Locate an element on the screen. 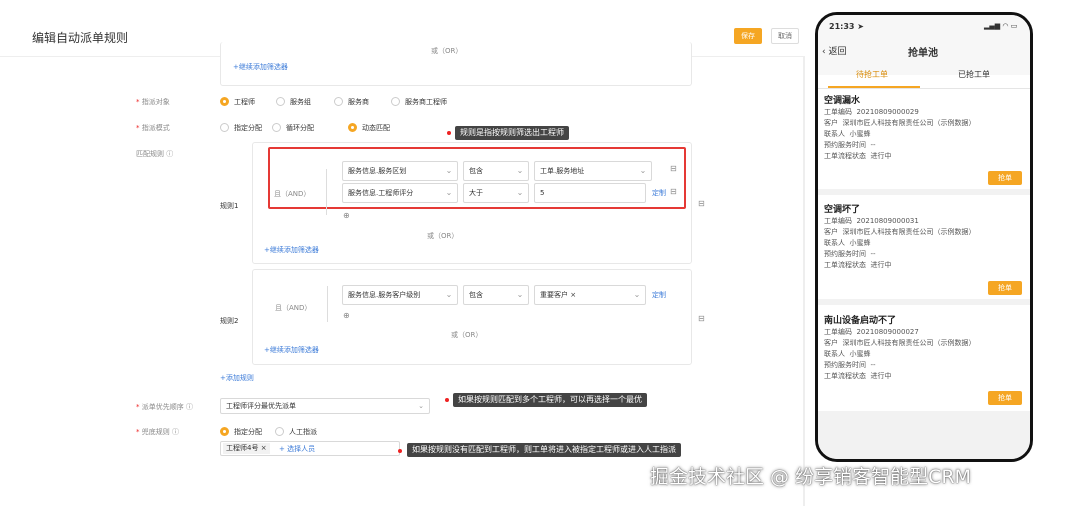 This screenshot has width=1080, height=506. rule1-delete-icon: ⊟ is located at coordinates (701, 203).